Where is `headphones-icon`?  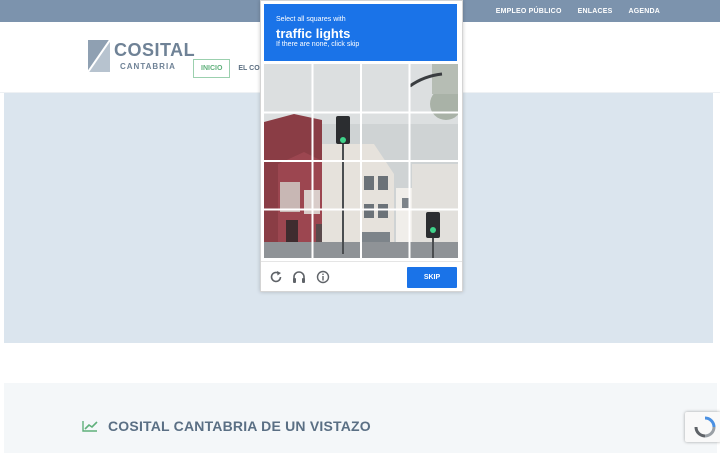
headphones-icon is located at coordinates (299, 277).